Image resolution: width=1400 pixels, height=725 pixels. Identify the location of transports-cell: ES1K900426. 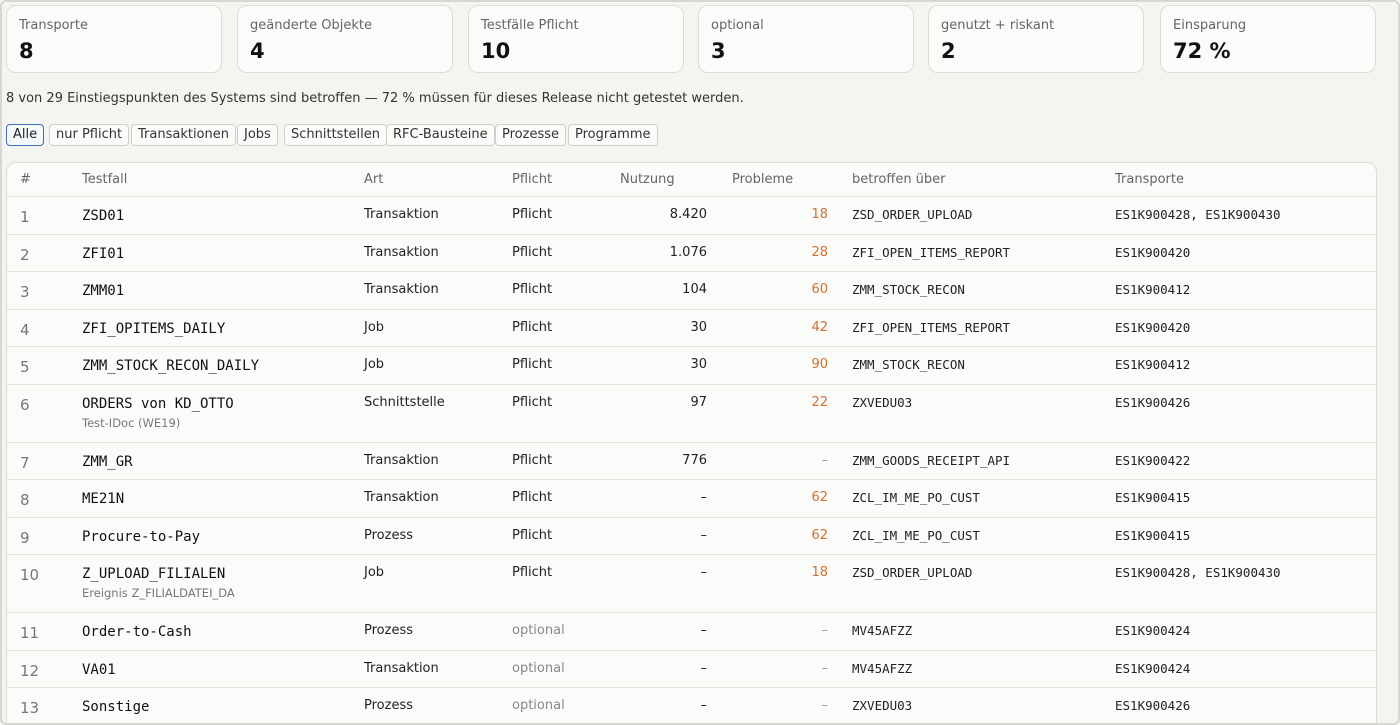
(1153, 705).